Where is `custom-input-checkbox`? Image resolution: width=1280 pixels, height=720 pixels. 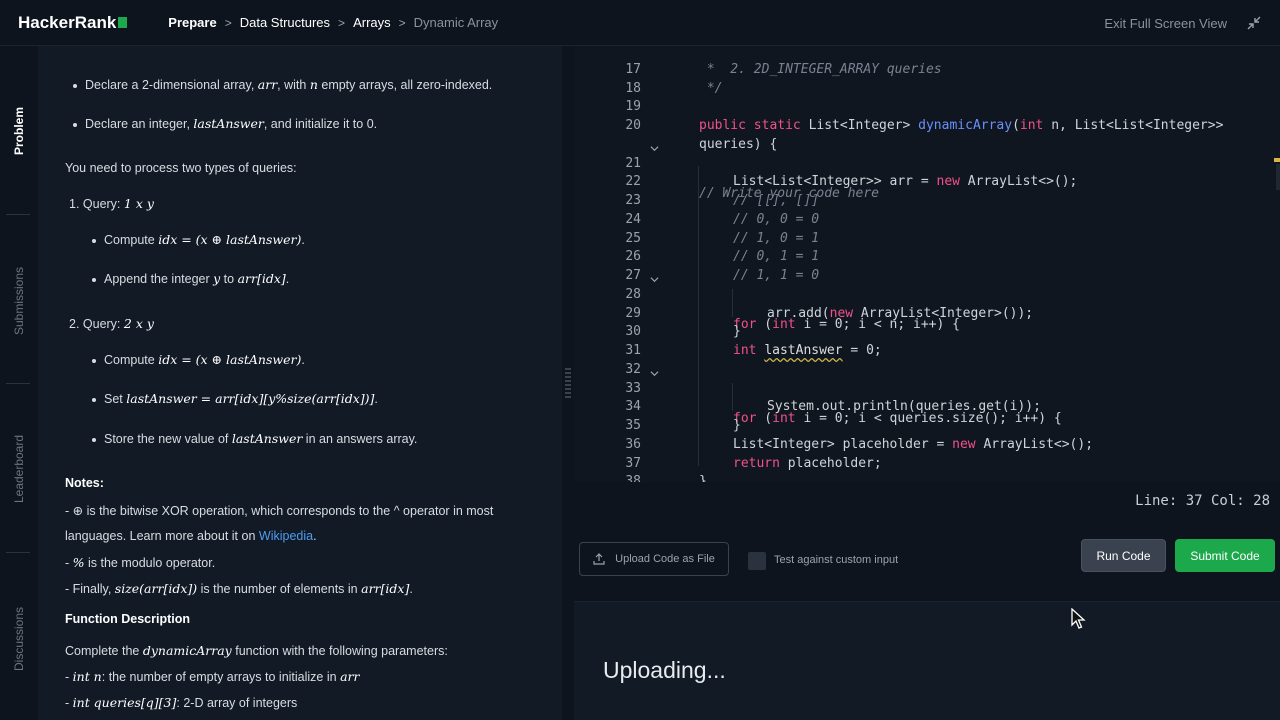
custom-input-checkbox is located at coordinates (757, 561).